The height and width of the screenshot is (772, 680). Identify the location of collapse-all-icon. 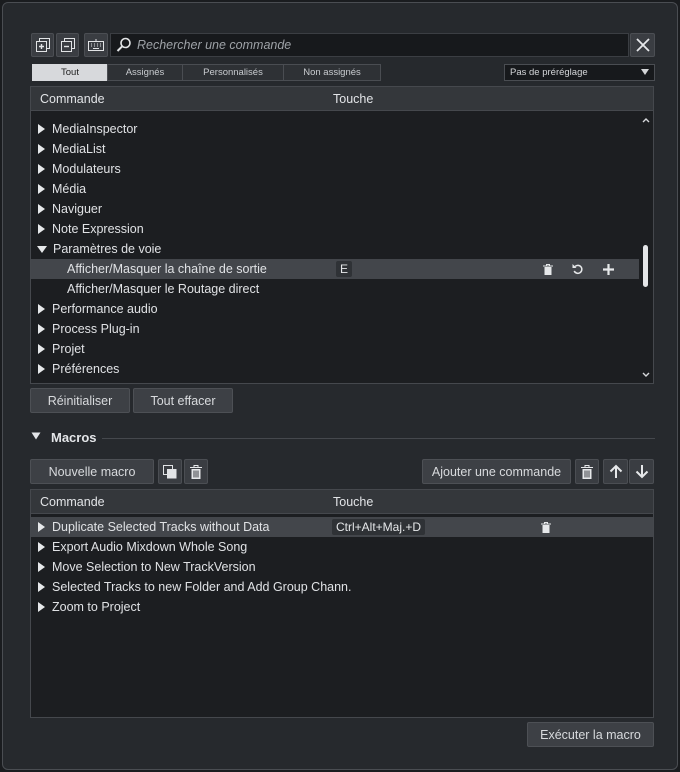
(67, 45).